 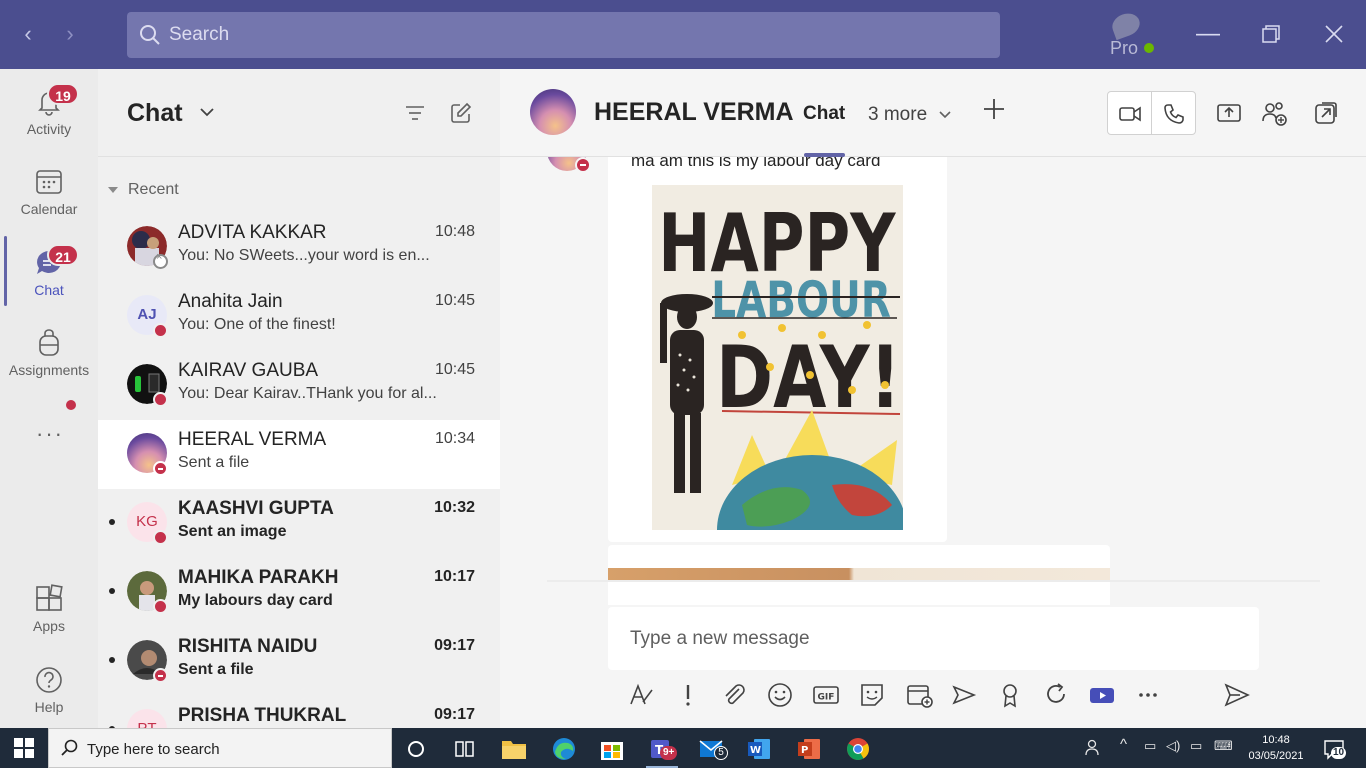 I want to click on more-options-icon, so click(x=1148, y=695).